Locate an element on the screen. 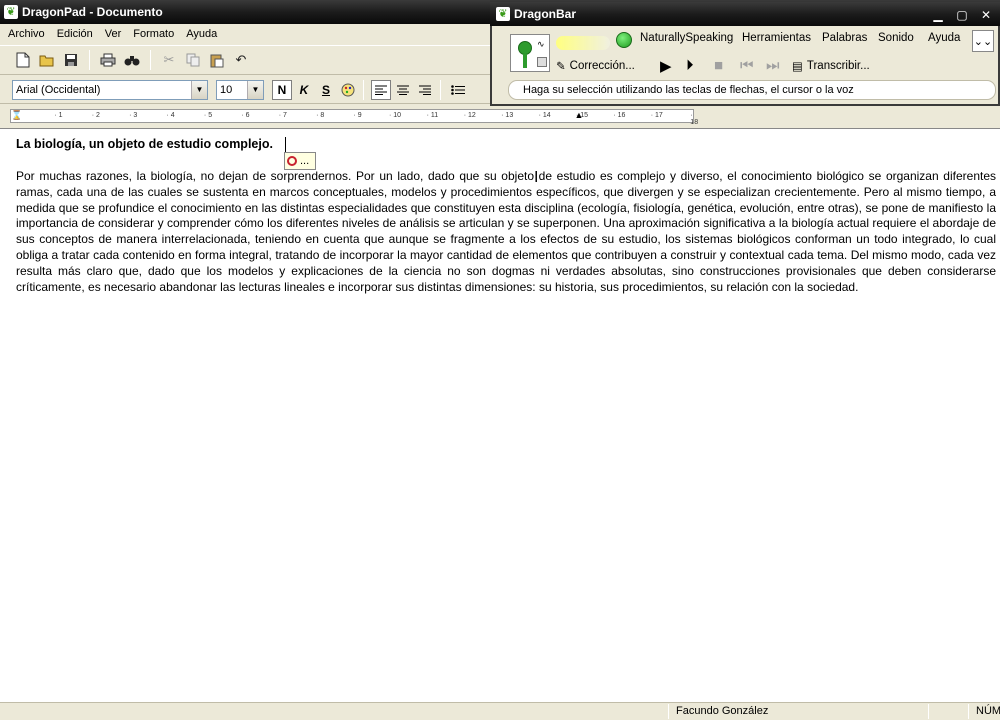  microphone-icon is located at coordinates (525, 48).